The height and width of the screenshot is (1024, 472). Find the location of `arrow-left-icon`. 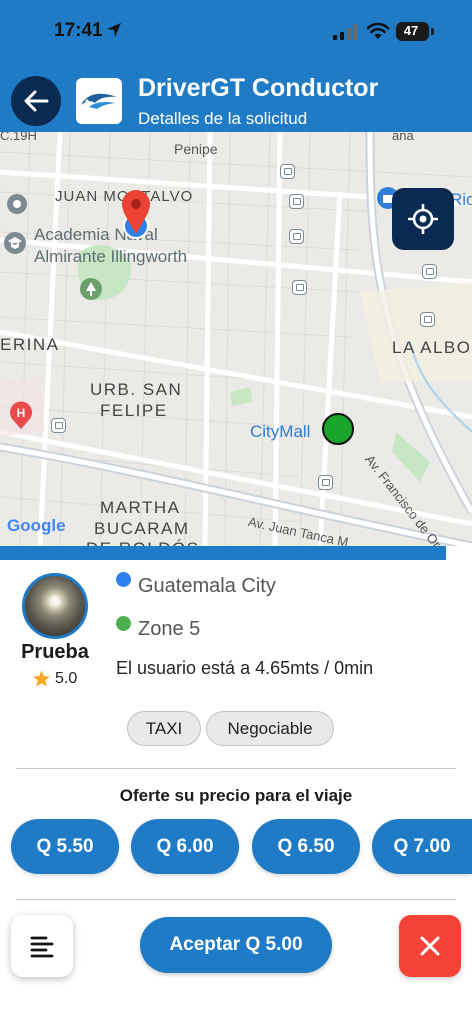

arrow-left-icon is located at coordinates (36, 101).